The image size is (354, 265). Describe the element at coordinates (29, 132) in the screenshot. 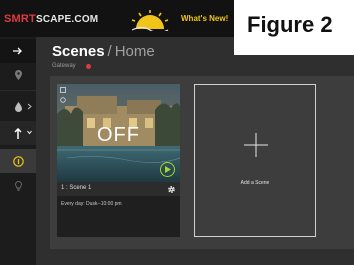

I see `chevron-down-icon` at that location.